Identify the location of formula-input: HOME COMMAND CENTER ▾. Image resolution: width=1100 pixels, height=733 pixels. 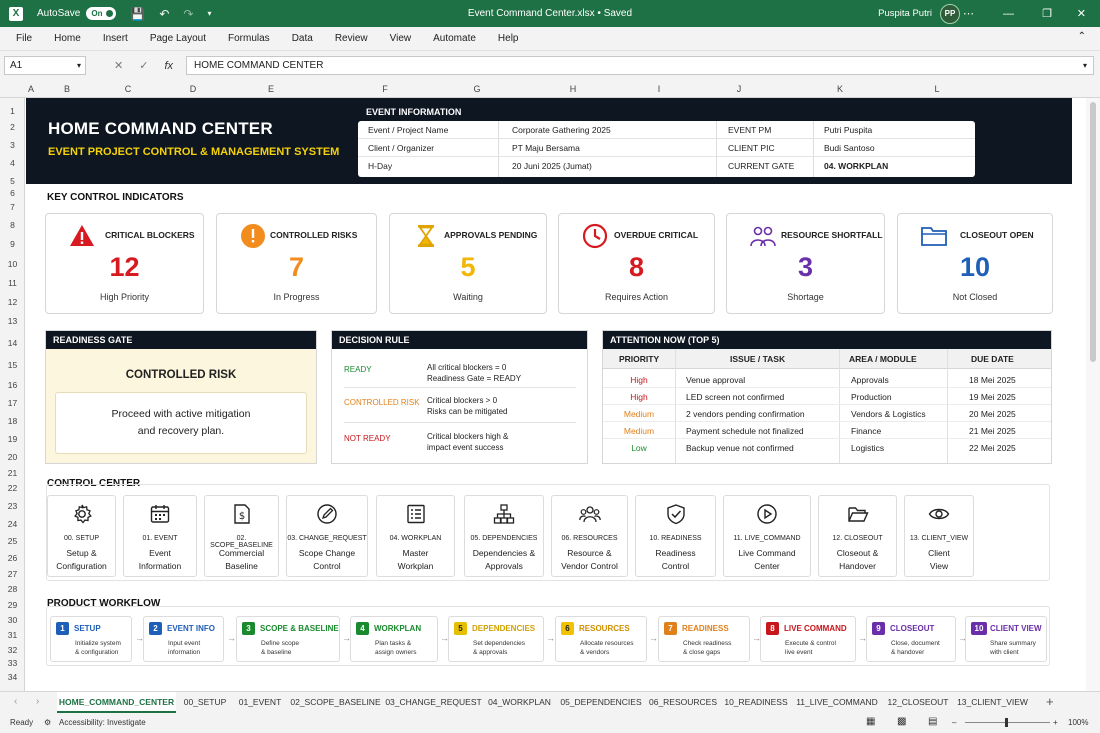
(640, 65).